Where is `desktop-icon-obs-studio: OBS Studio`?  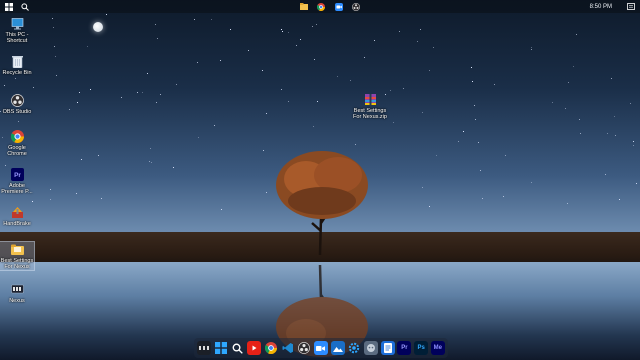
desktop-icon-obs-studio: OBS Studio is located at coordinates (17, 104).